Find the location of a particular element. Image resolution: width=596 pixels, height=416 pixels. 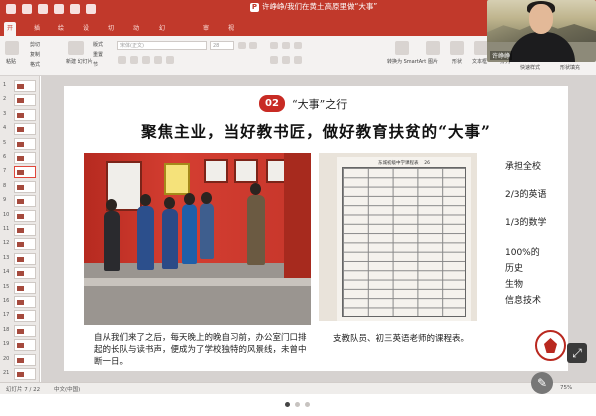

slide-thumbnail: 14 is located at coordinates (20, 273).